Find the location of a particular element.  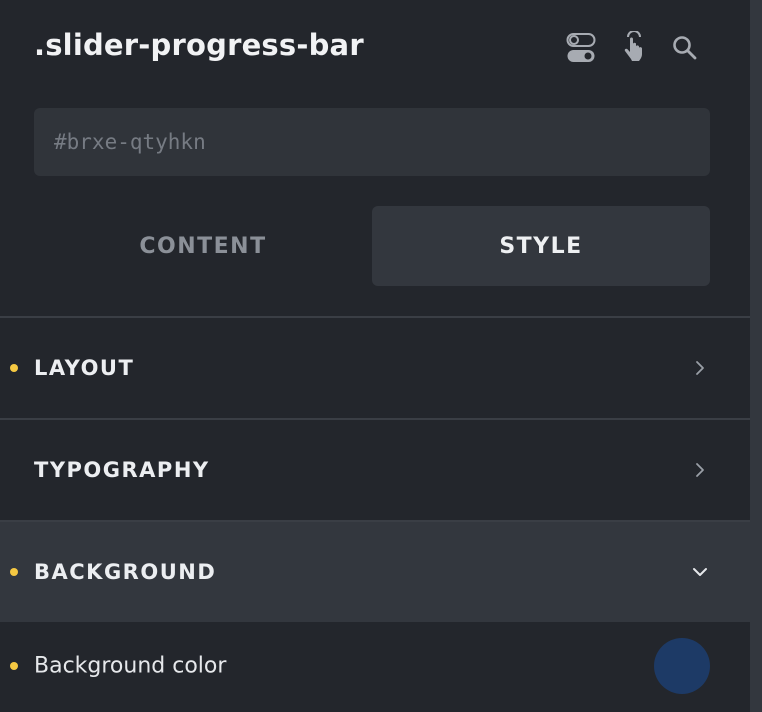

section-background: BACKGROUND is located at coordinates (375, 572).